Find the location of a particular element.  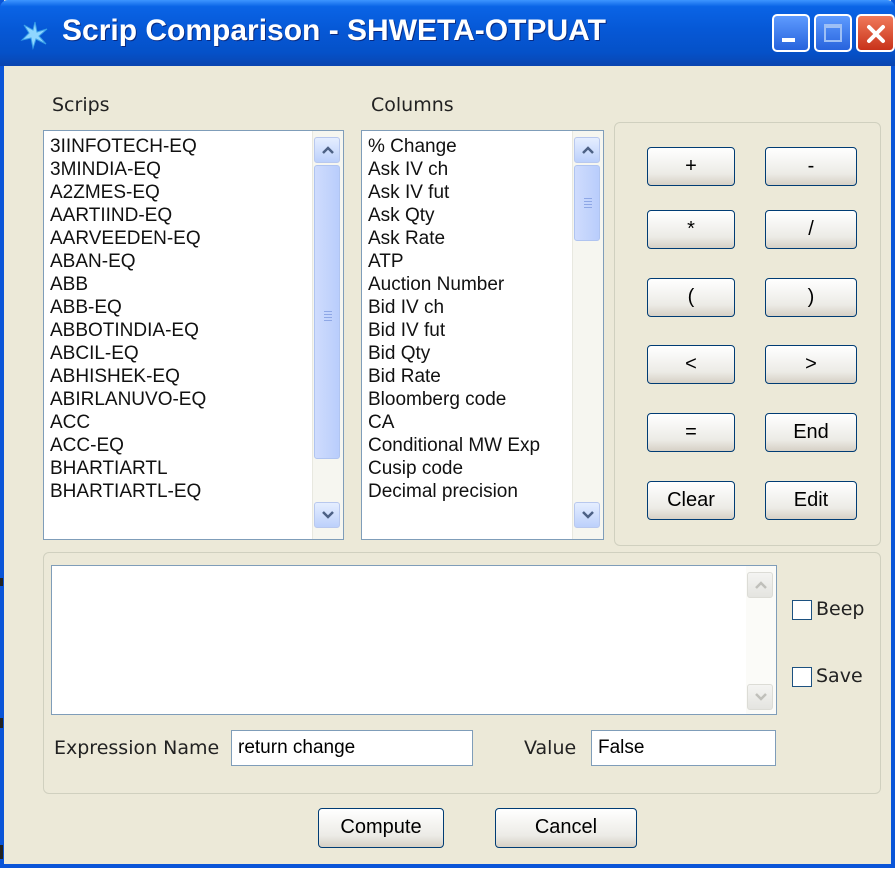

column-list-item: Bid Qty is located at coordinates (454, 353).